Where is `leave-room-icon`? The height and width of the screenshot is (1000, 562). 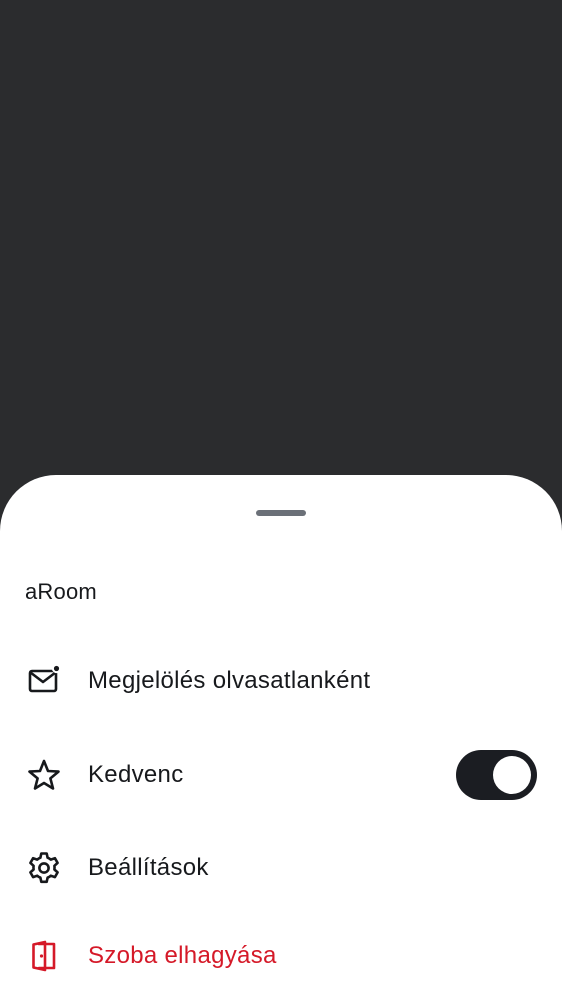
leave-room-icon is located at coordinates (44, 956).